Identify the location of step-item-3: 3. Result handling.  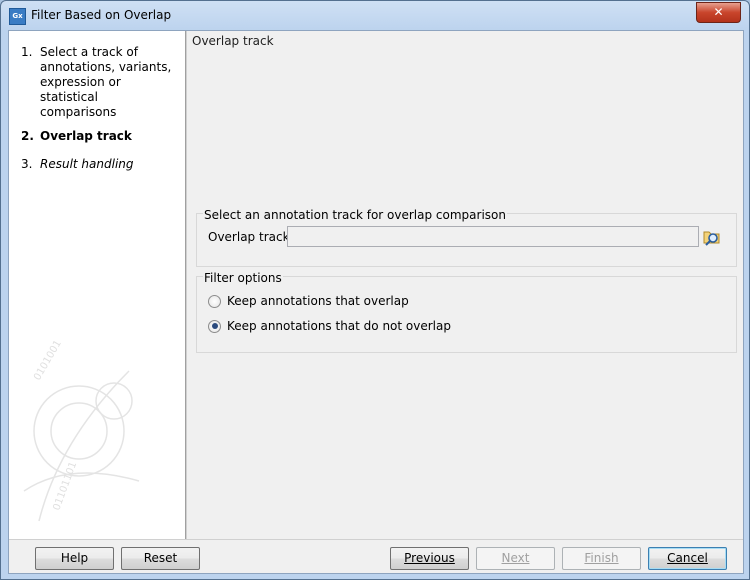
(101, 164).